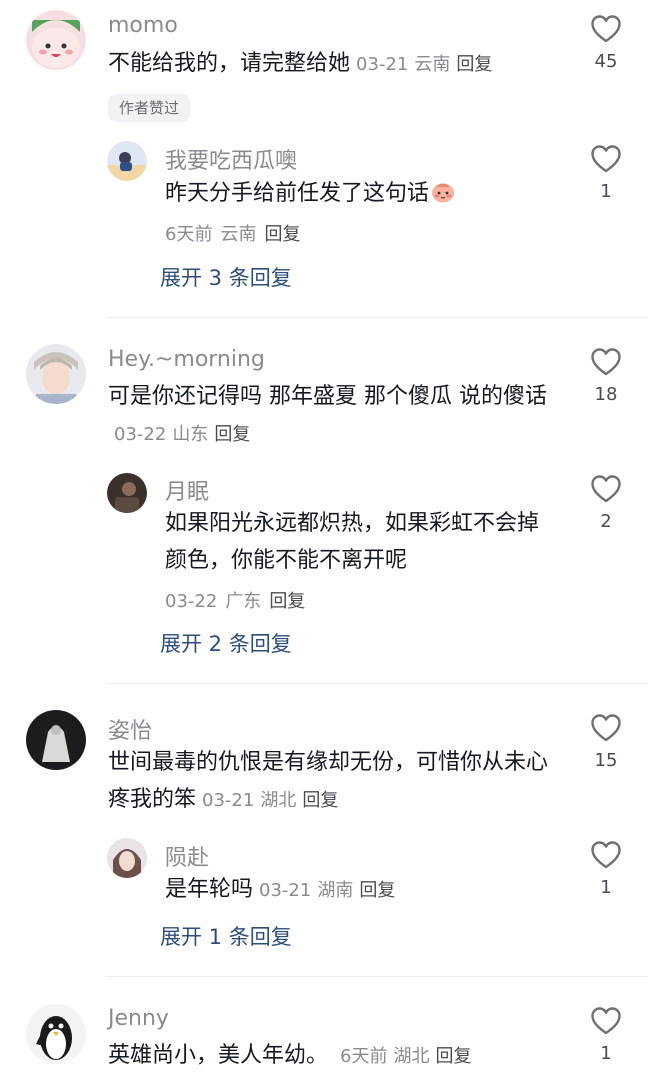 The image size is (648, 1082). What do you see at coordinates (297, 193) in the screenshot?
I see `reply-body: 昨天分手给前任发了这句话` at bounding box center [297, 193].